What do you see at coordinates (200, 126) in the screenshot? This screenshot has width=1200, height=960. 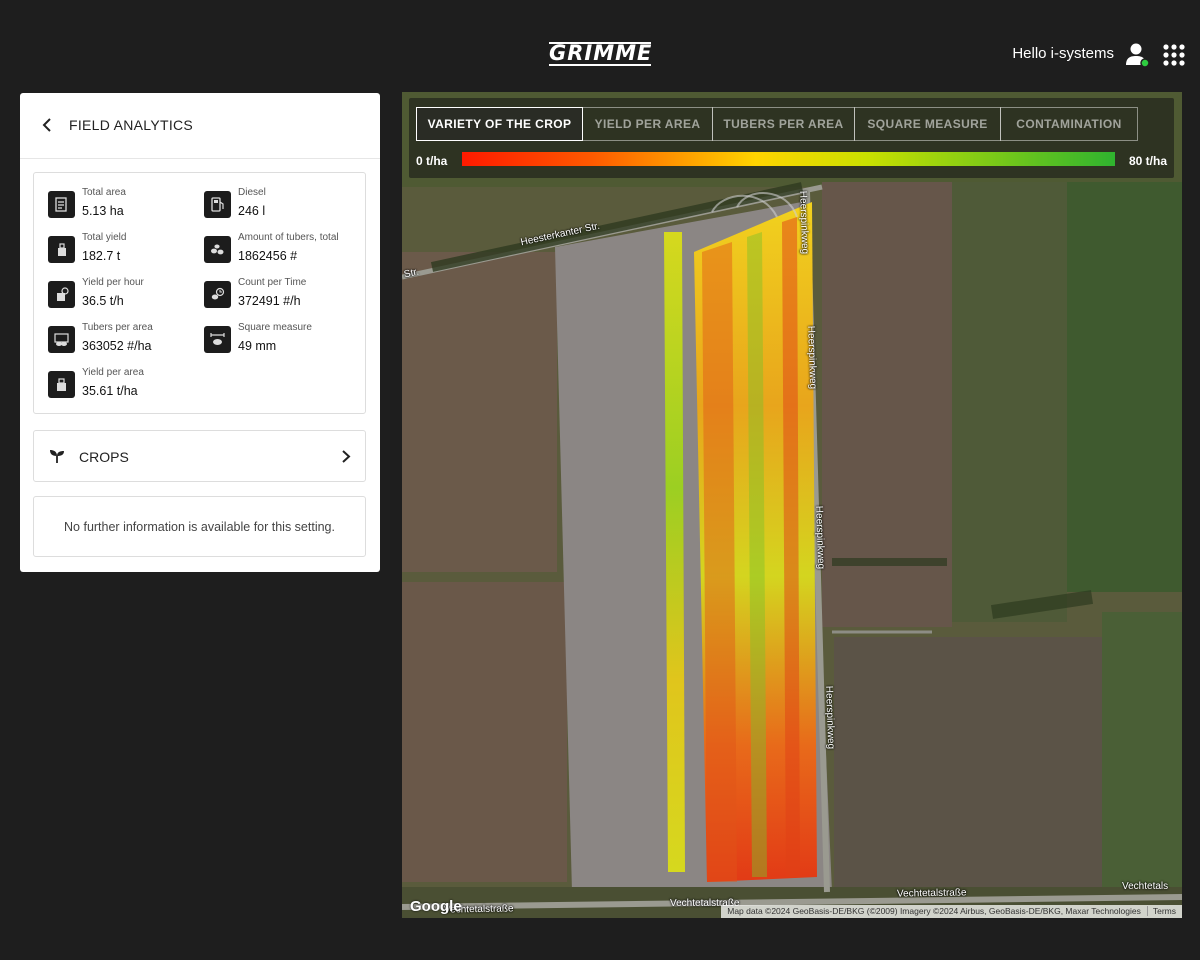 I see `panel-header: FIELD ANALYTICS` at bounding box center [200, 126].